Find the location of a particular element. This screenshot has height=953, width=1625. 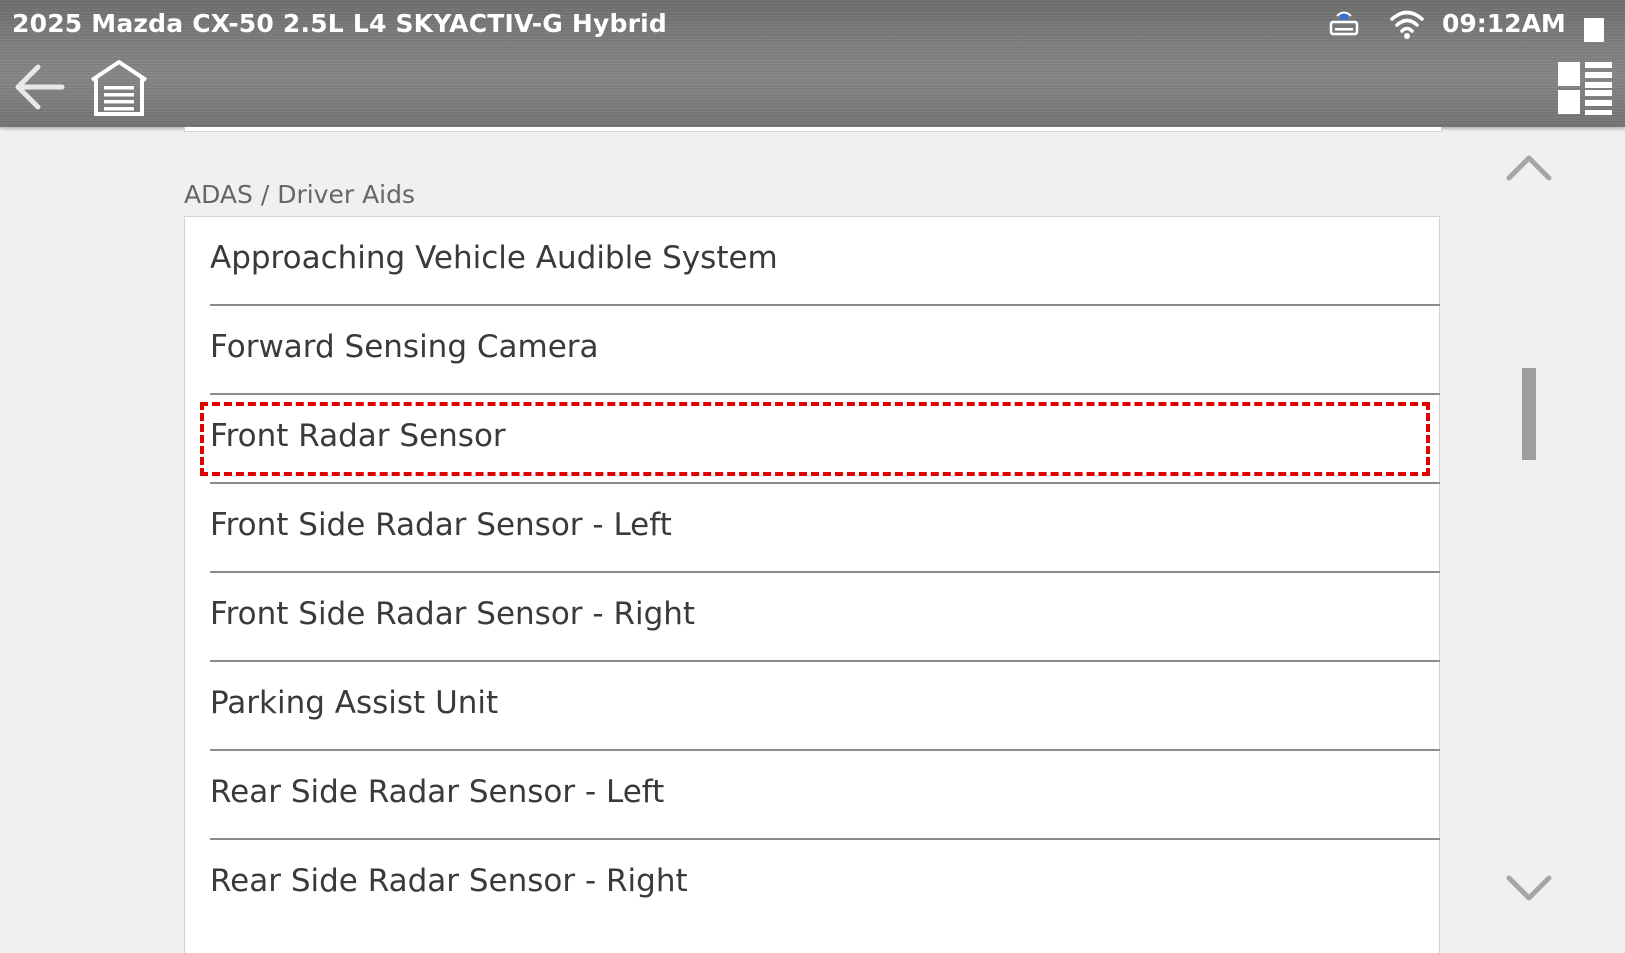

list-item-label: Parking Assist Unit is located at coordinates (354, 703).